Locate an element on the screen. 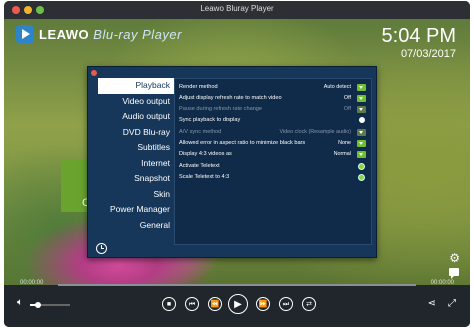 The height and width of the screenshot is (328, 474). sidebar-item-audio-output: Audio output is located at coordinates (136, 117).